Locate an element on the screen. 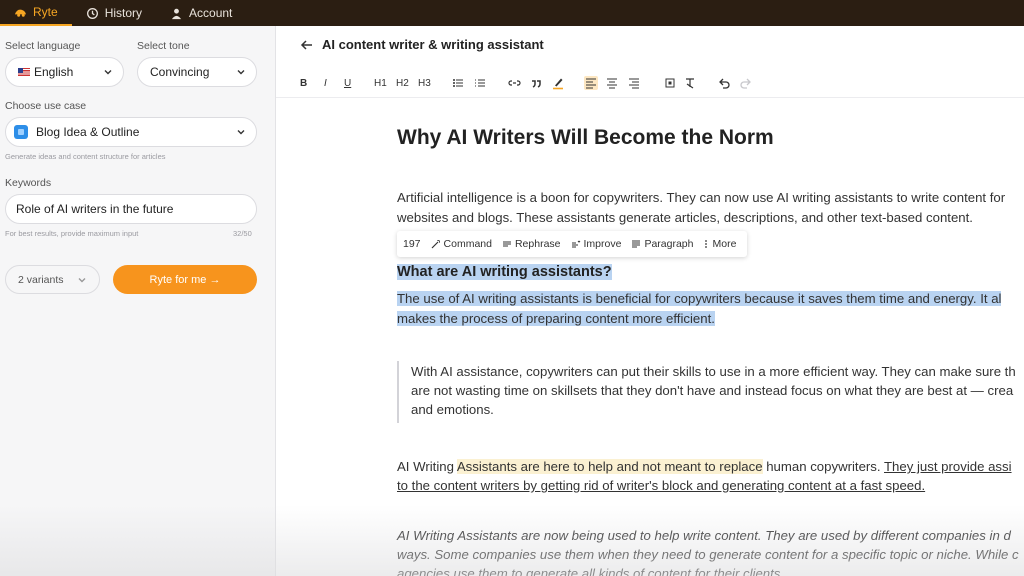  section-heading: What are AI writing assistants? is located at coordinates (504, 272).